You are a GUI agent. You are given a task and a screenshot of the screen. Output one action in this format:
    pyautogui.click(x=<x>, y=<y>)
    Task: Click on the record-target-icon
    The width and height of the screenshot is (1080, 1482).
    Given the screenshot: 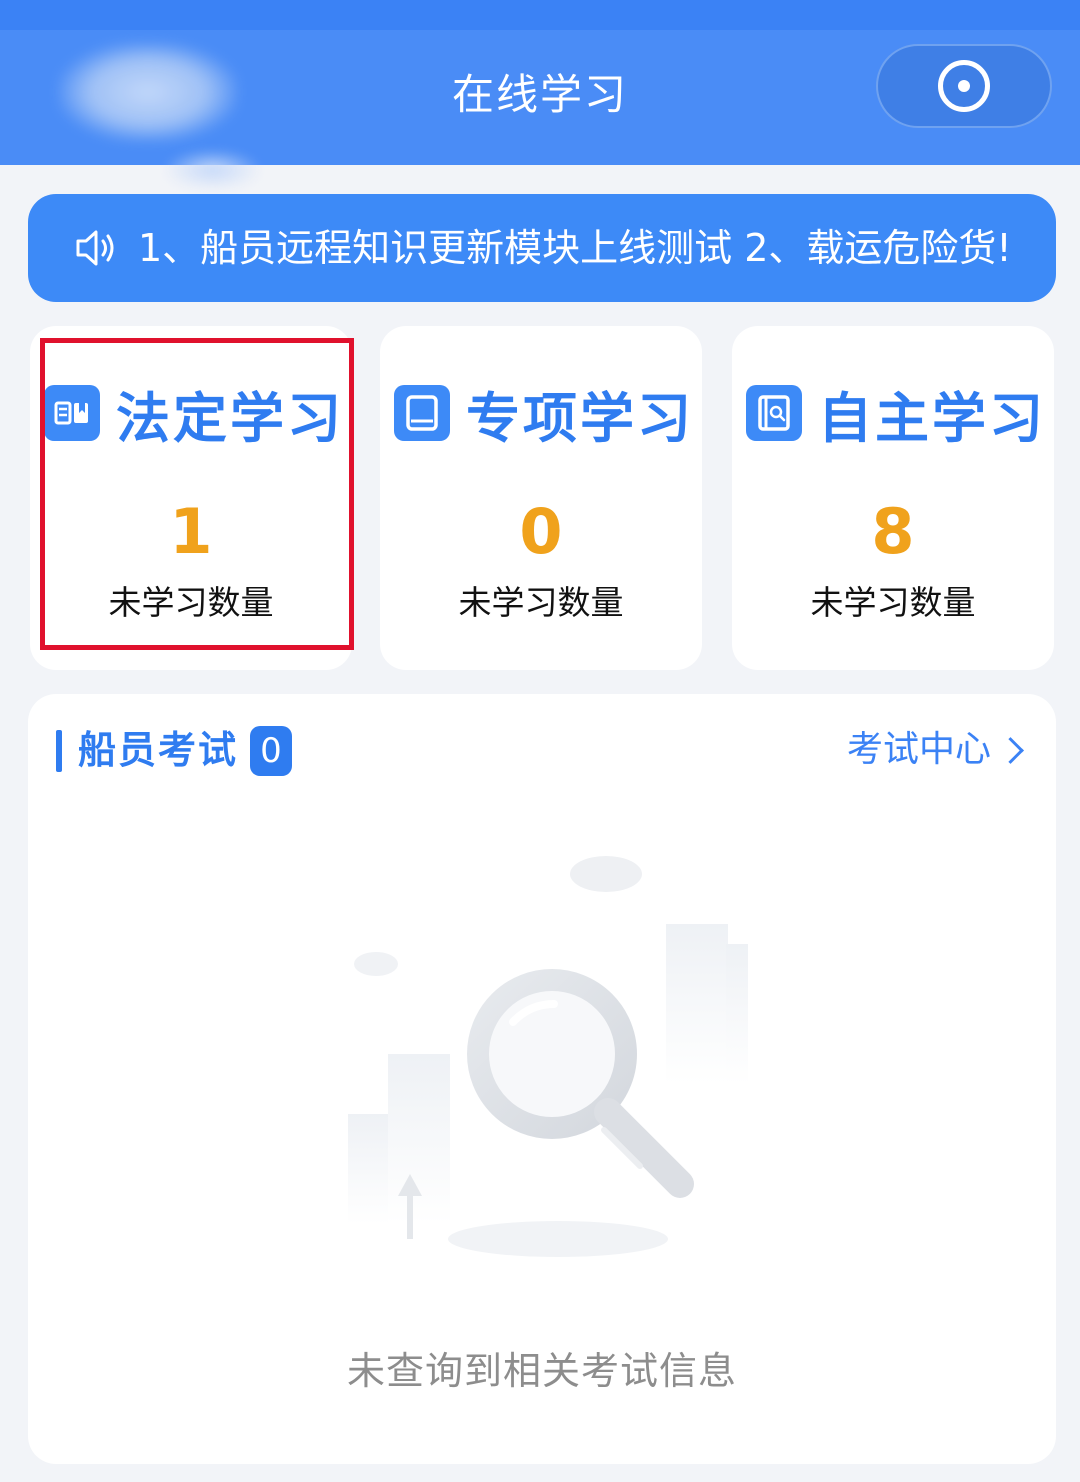 What is the action you would take?
    pyautogui.click(x=964, y=86)
    